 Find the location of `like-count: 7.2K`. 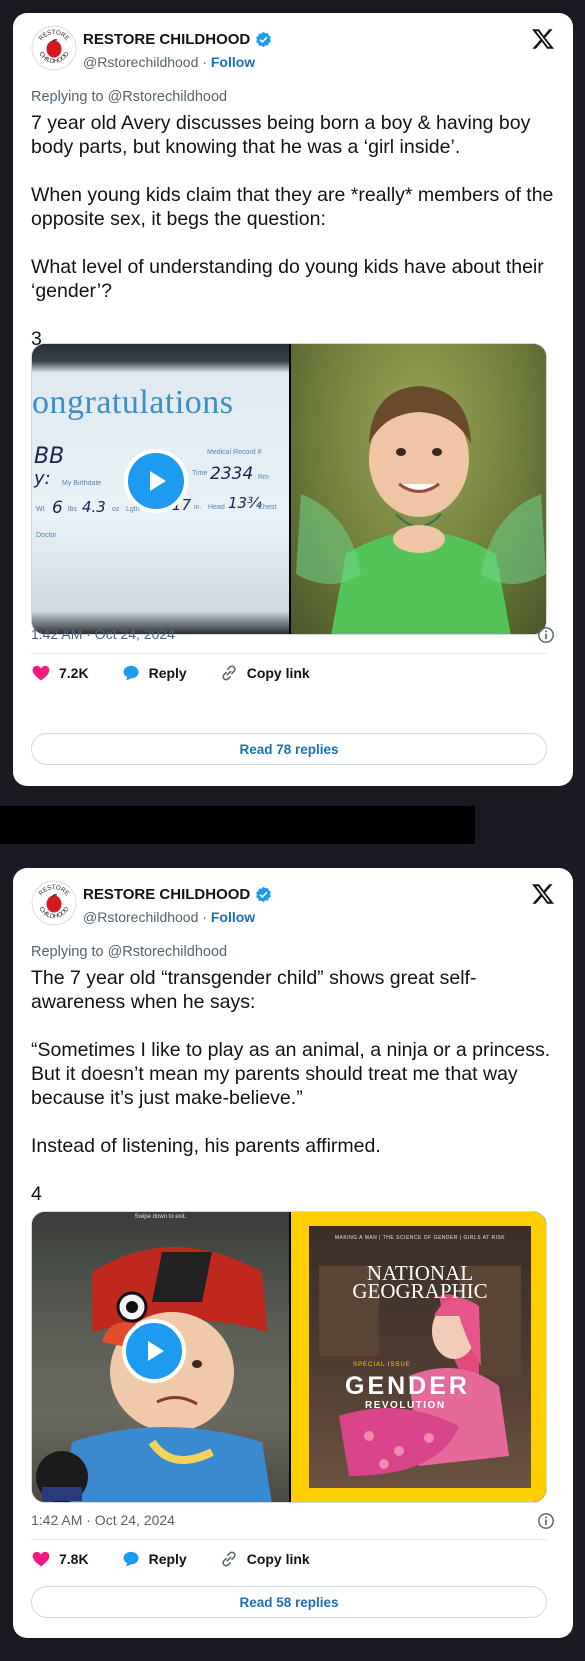

like-count: 7.2K is located at coordinates (74, 673).